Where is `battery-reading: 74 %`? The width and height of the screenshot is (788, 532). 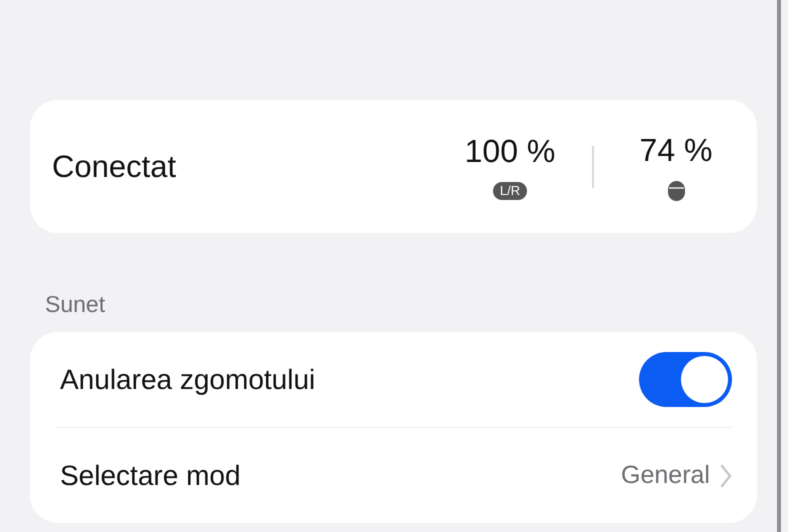
battery-reading: 74 % is located at coordinates (676, 150).